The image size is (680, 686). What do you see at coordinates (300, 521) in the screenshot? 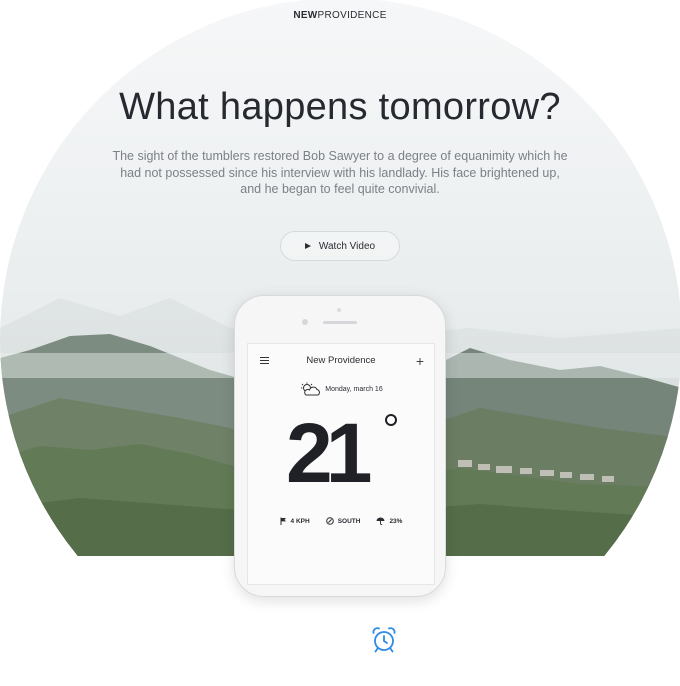
I see `wind-speed-value: 4 KPH` at bounding box center [300, 521].